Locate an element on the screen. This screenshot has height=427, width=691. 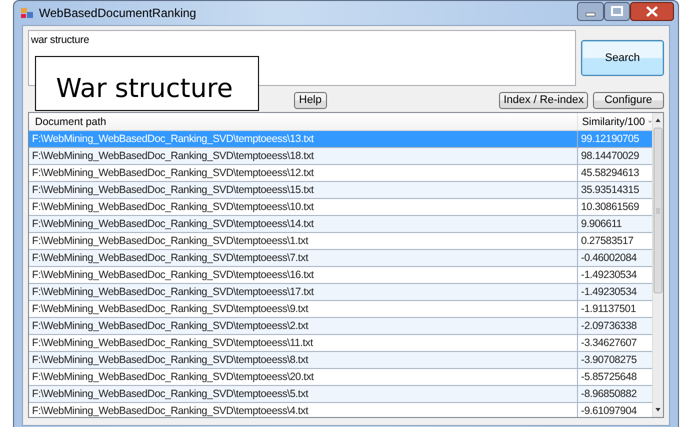
similarity-cell-text: 99.12190705 is located at coordinates (610, 139).